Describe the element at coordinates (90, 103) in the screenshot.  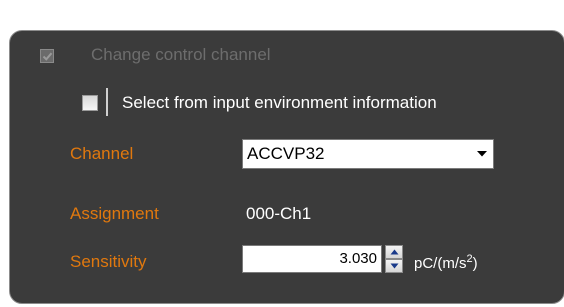
I see `env-select-checkbox` at that location.